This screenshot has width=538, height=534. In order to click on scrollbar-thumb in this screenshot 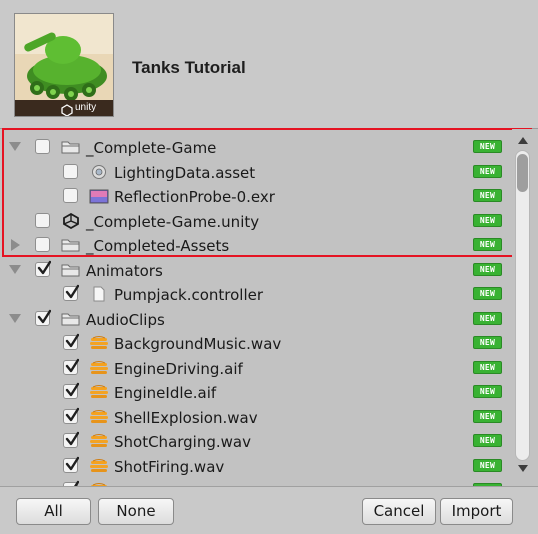, I will do `click(522, 173)`.